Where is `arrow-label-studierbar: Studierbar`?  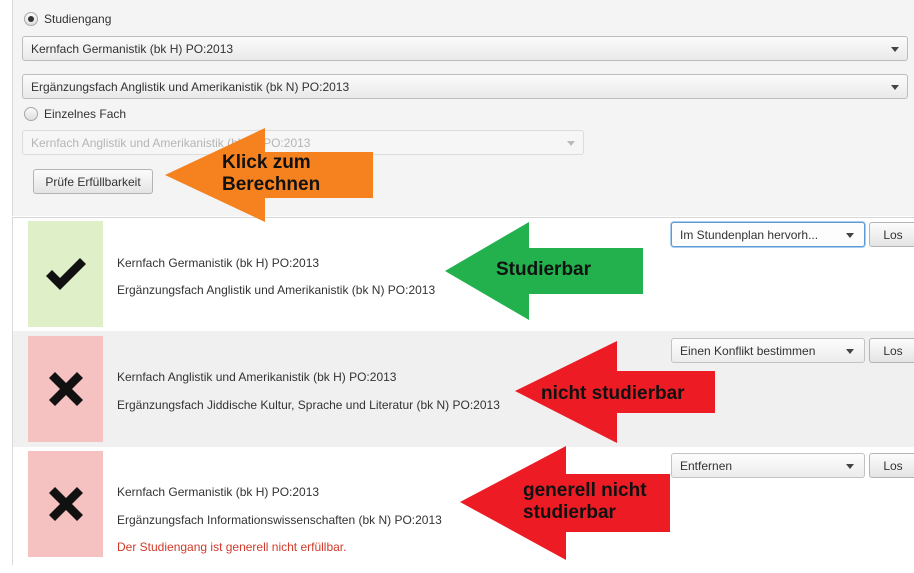
arrow-label-studierbar: Studierbar is located at coordinates (544, 269).